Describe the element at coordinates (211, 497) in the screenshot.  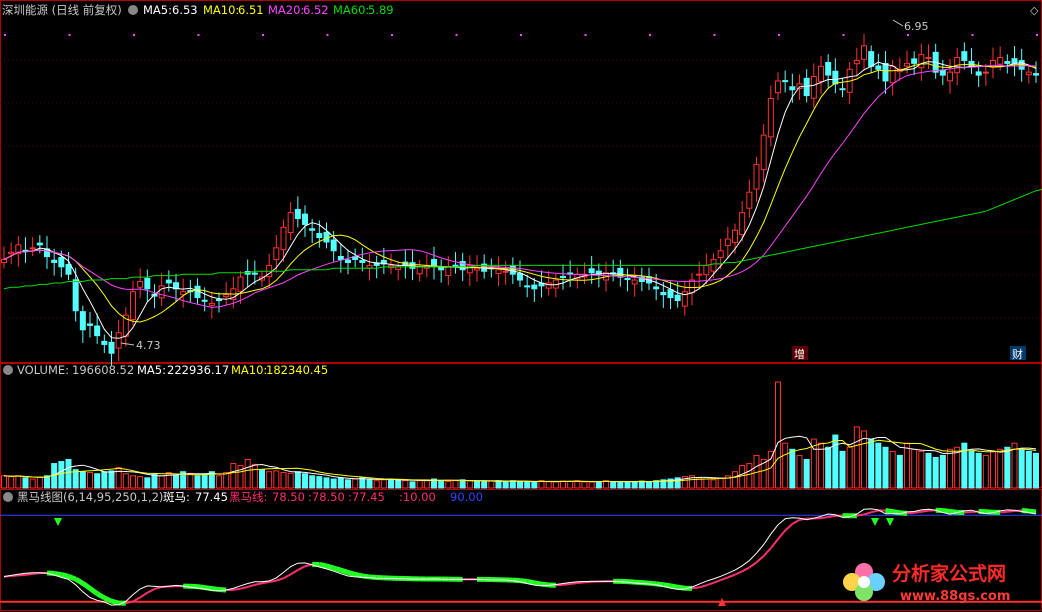
I see `zebra-value: 77.45` at that location.